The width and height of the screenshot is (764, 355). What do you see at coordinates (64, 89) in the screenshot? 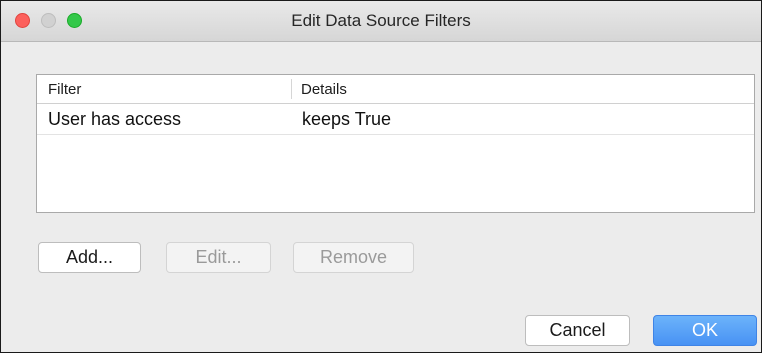
I see `column-header-filter: Filter` at bounding box center [64, 89].